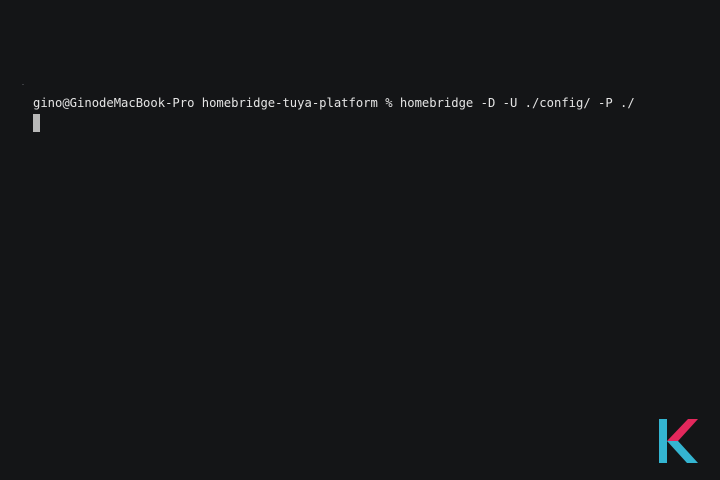 Image resolution: width=720 pixels, height=480 pixels. I want to click on k-logo-icon, so click(678, 441).